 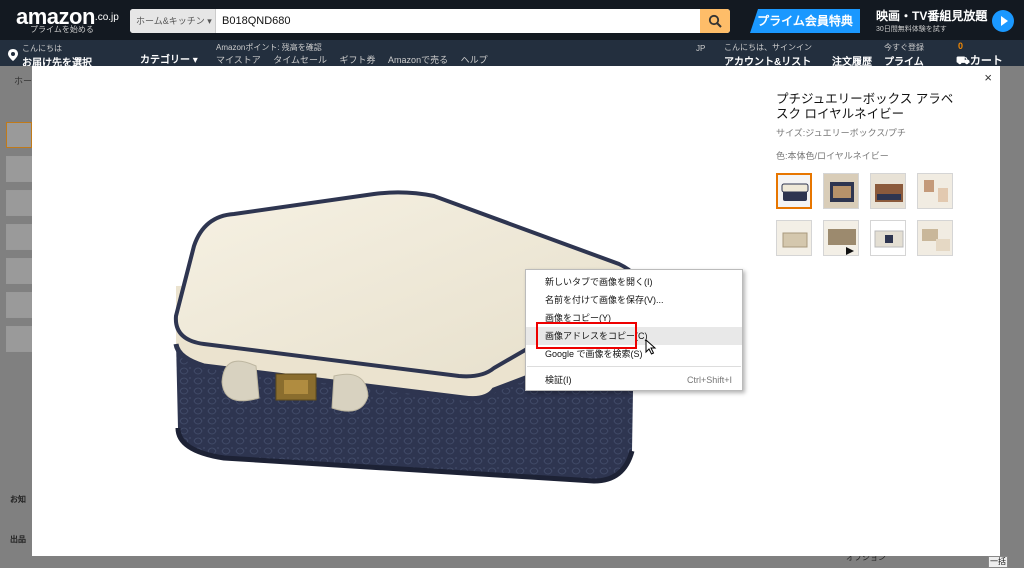 What do you see at coordinates (18, 539) in the screenshot?
I see `bottom-label: 出品` at bounding box center [18, 539].